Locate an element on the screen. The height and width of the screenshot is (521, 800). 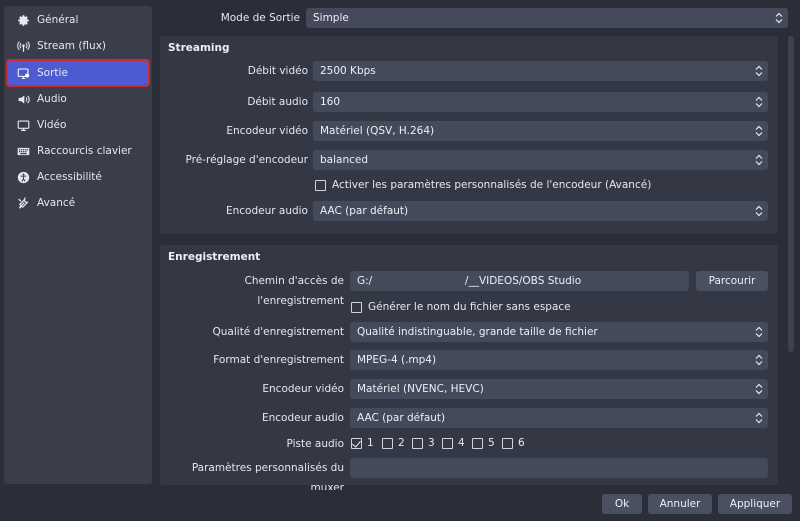
audio-bitrate-value: 160 is located at coordinates (330, 102).